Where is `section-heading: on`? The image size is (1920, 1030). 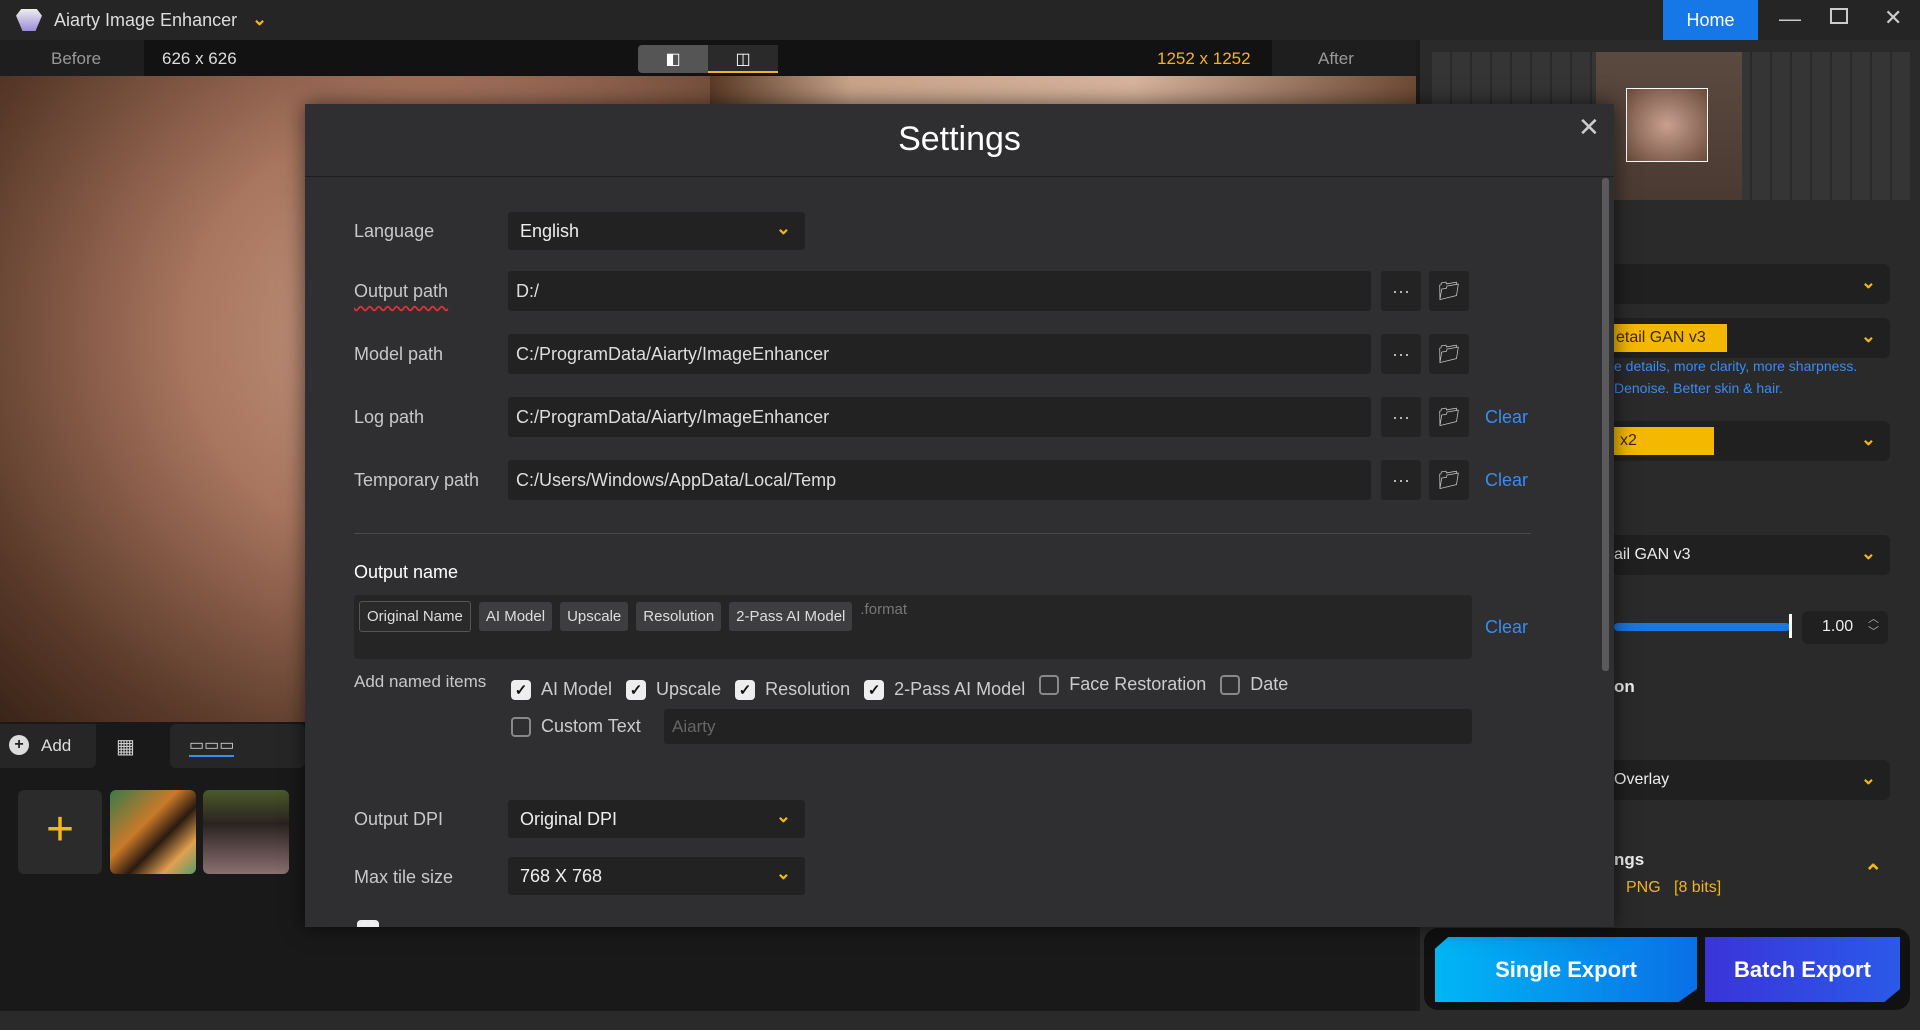
section-heading: on is located at coordinates (1624, 686).